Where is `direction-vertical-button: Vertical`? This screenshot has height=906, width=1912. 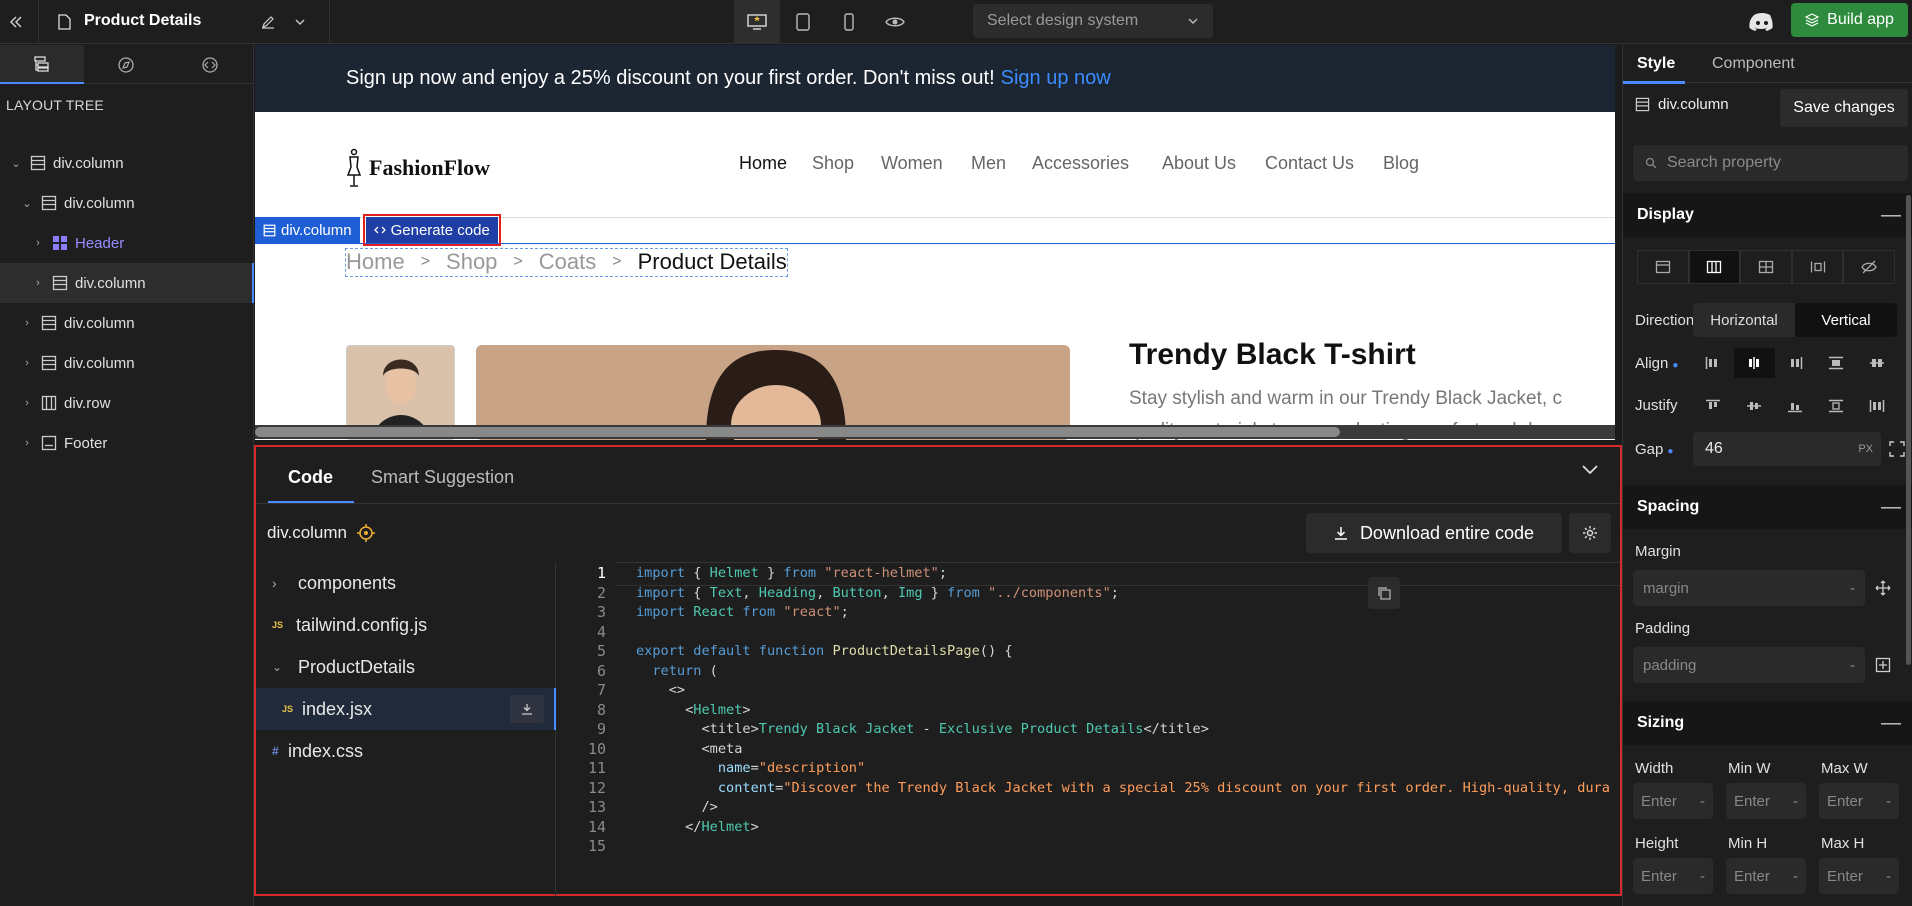 direction-vertical-button: Vertical is located at coordinates (1846, 320).